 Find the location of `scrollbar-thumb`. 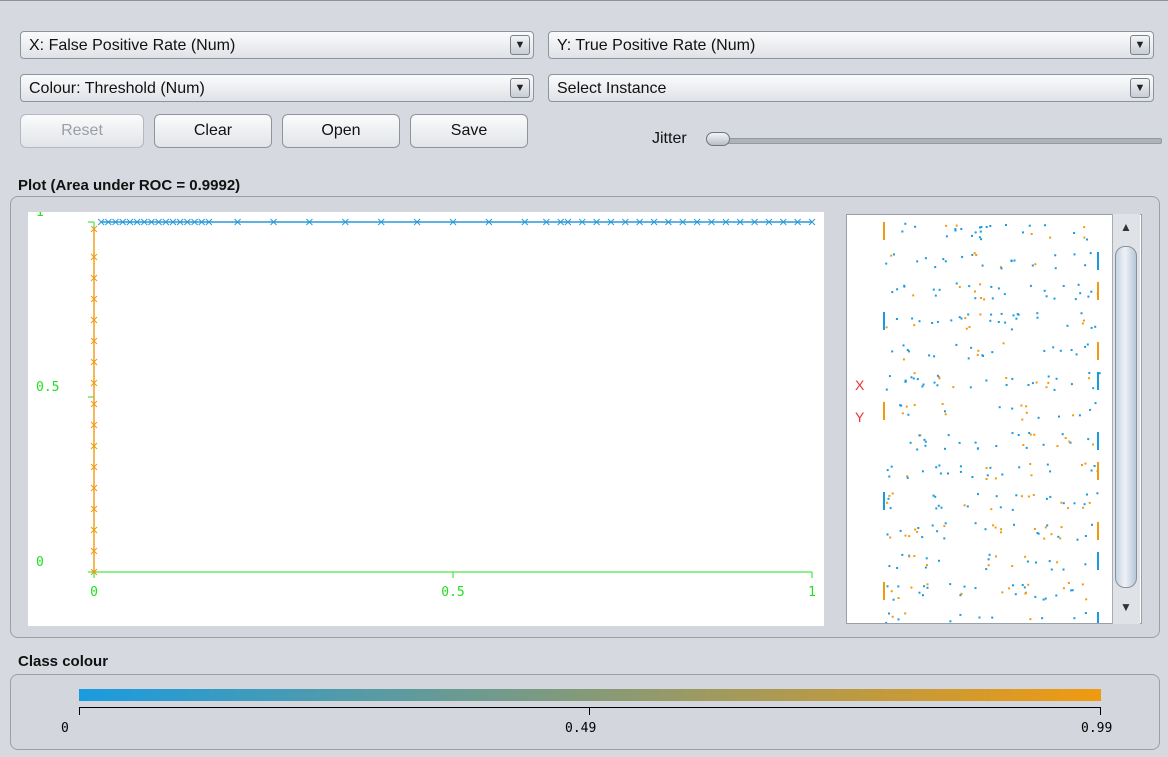

scrollbar-thumb is located at coordinates (1126, 417).